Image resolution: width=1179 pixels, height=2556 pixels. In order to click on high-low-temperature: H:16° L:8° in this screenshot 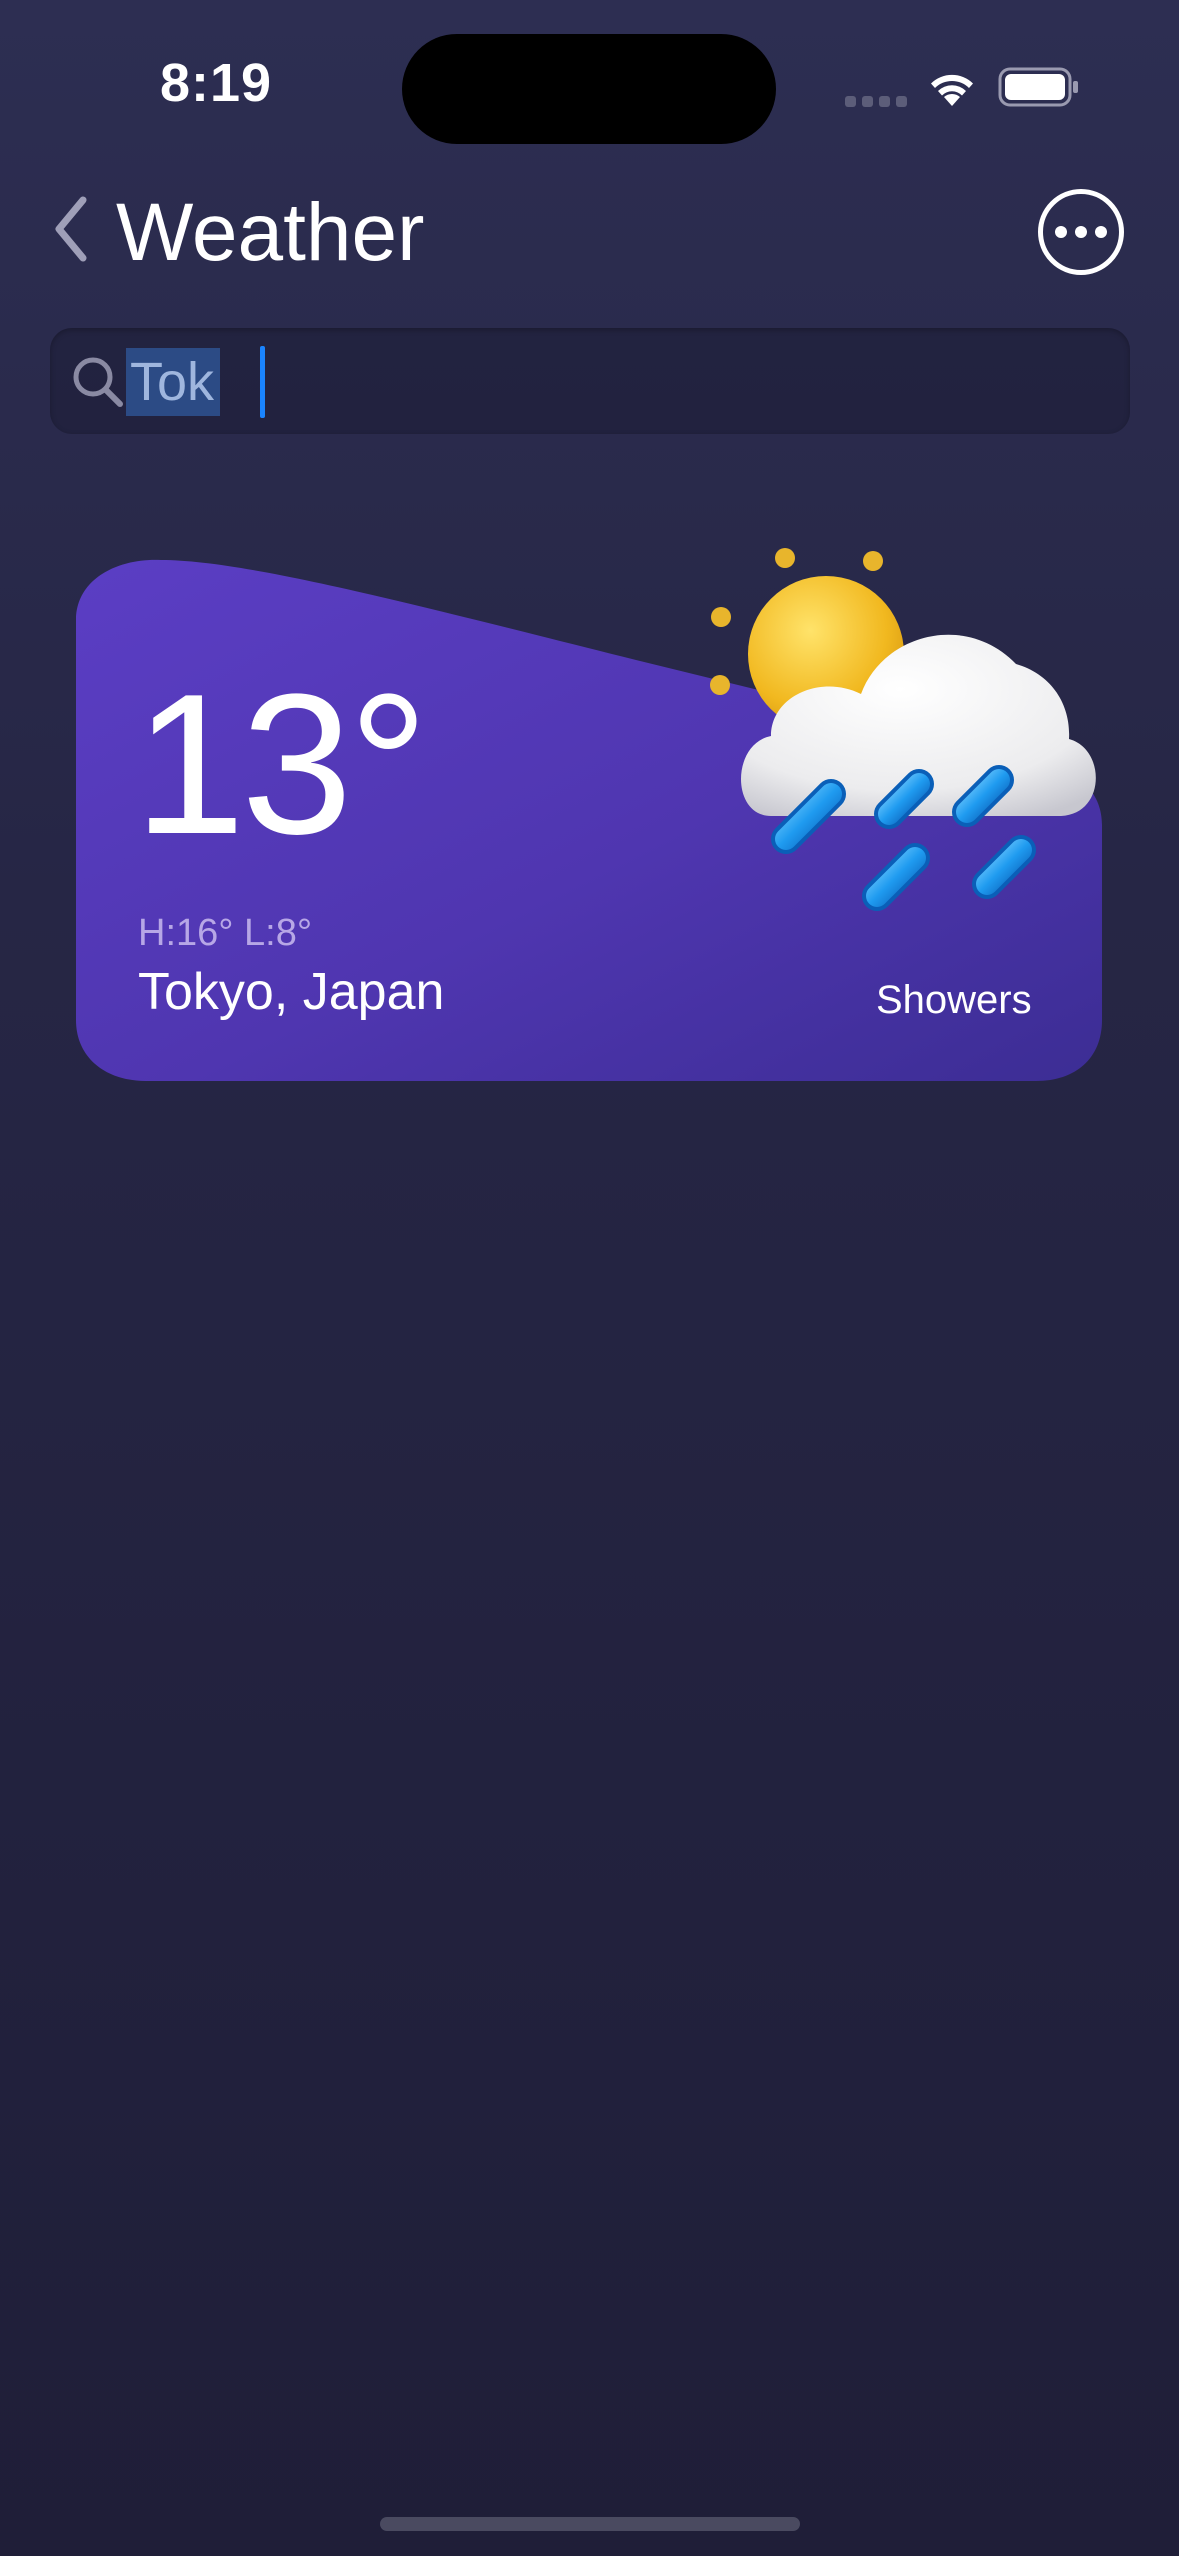, I will do `click(225, 933)`.